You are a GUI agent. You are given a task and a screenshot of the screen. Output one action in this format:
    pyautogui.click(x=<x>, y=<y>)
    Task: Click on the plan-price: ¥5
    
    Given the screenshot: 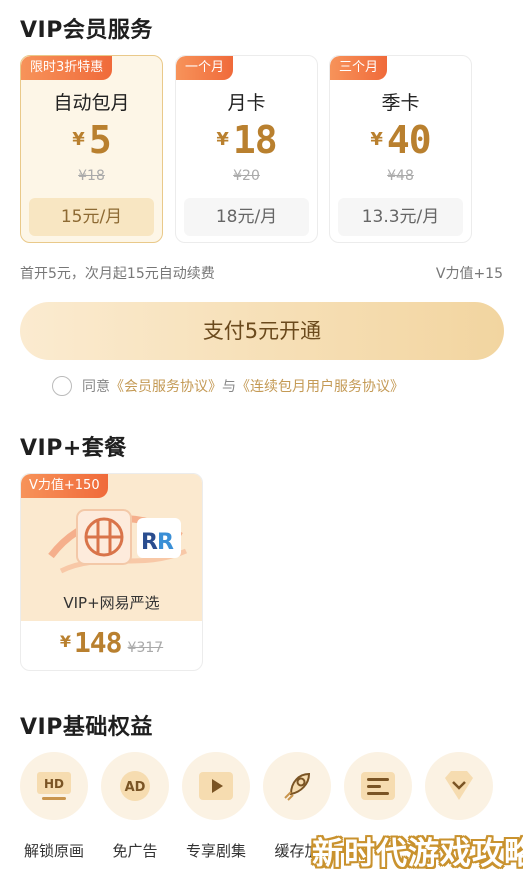 What is the action you would take?
    pyautogui.click(x=91, y=140)
    